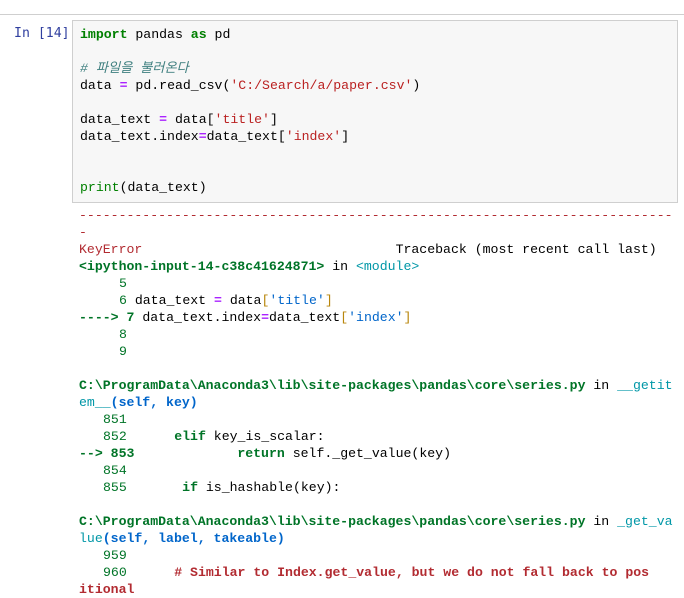 This screenshot has width=684, height=598. Describe the element at coordinates (123, 283) in the screenshot. I see `line-number: 5` at that location.